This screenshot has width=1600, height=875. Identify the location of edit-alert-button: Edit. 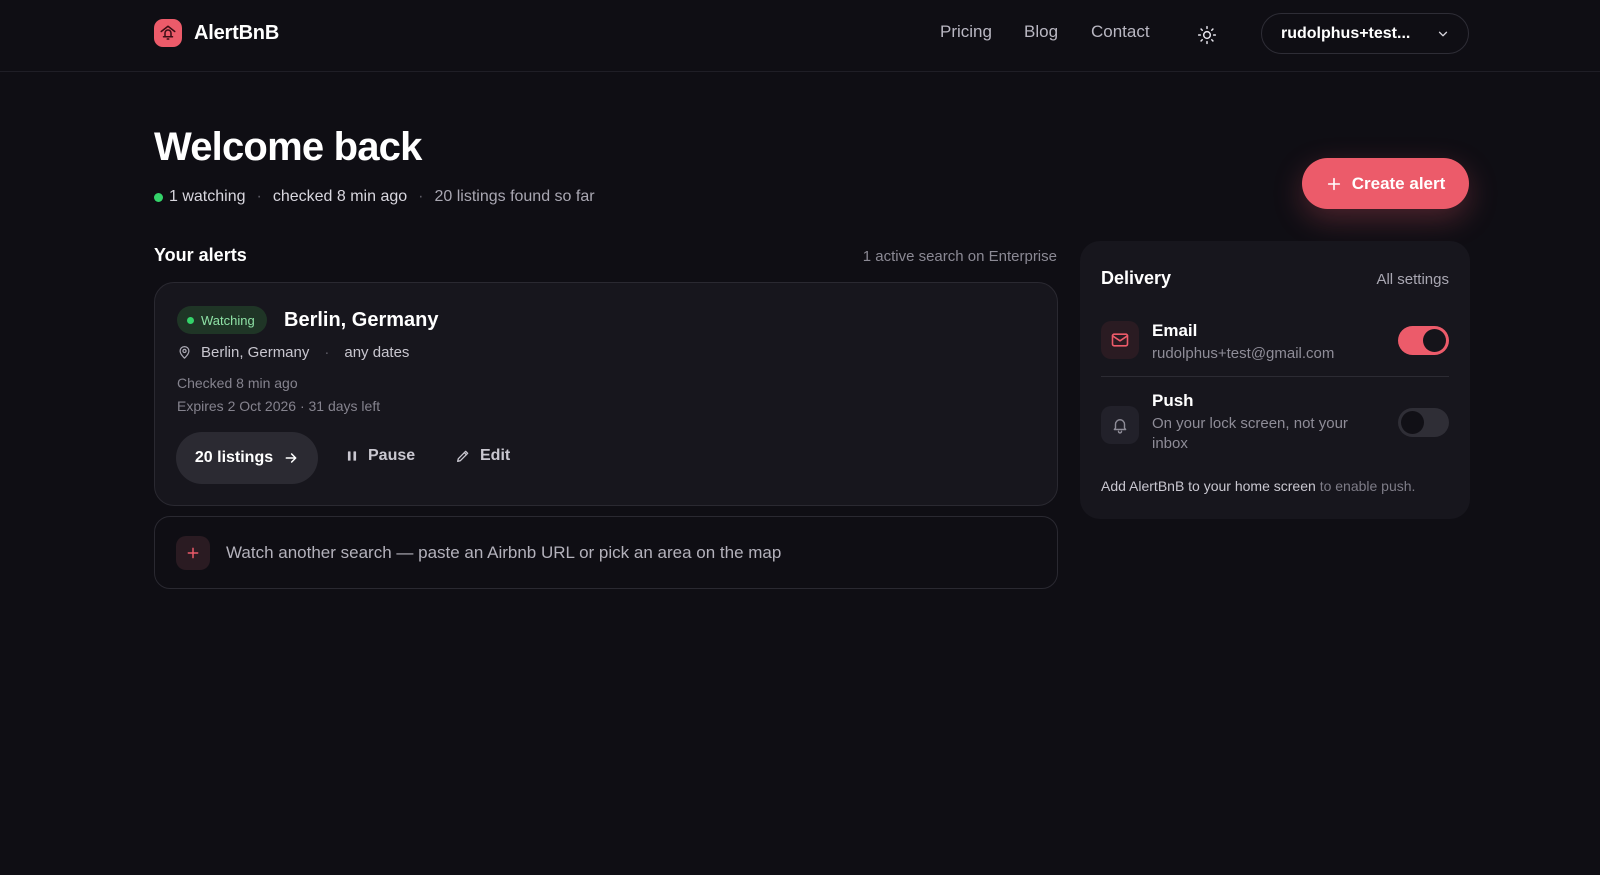
(482, 456).